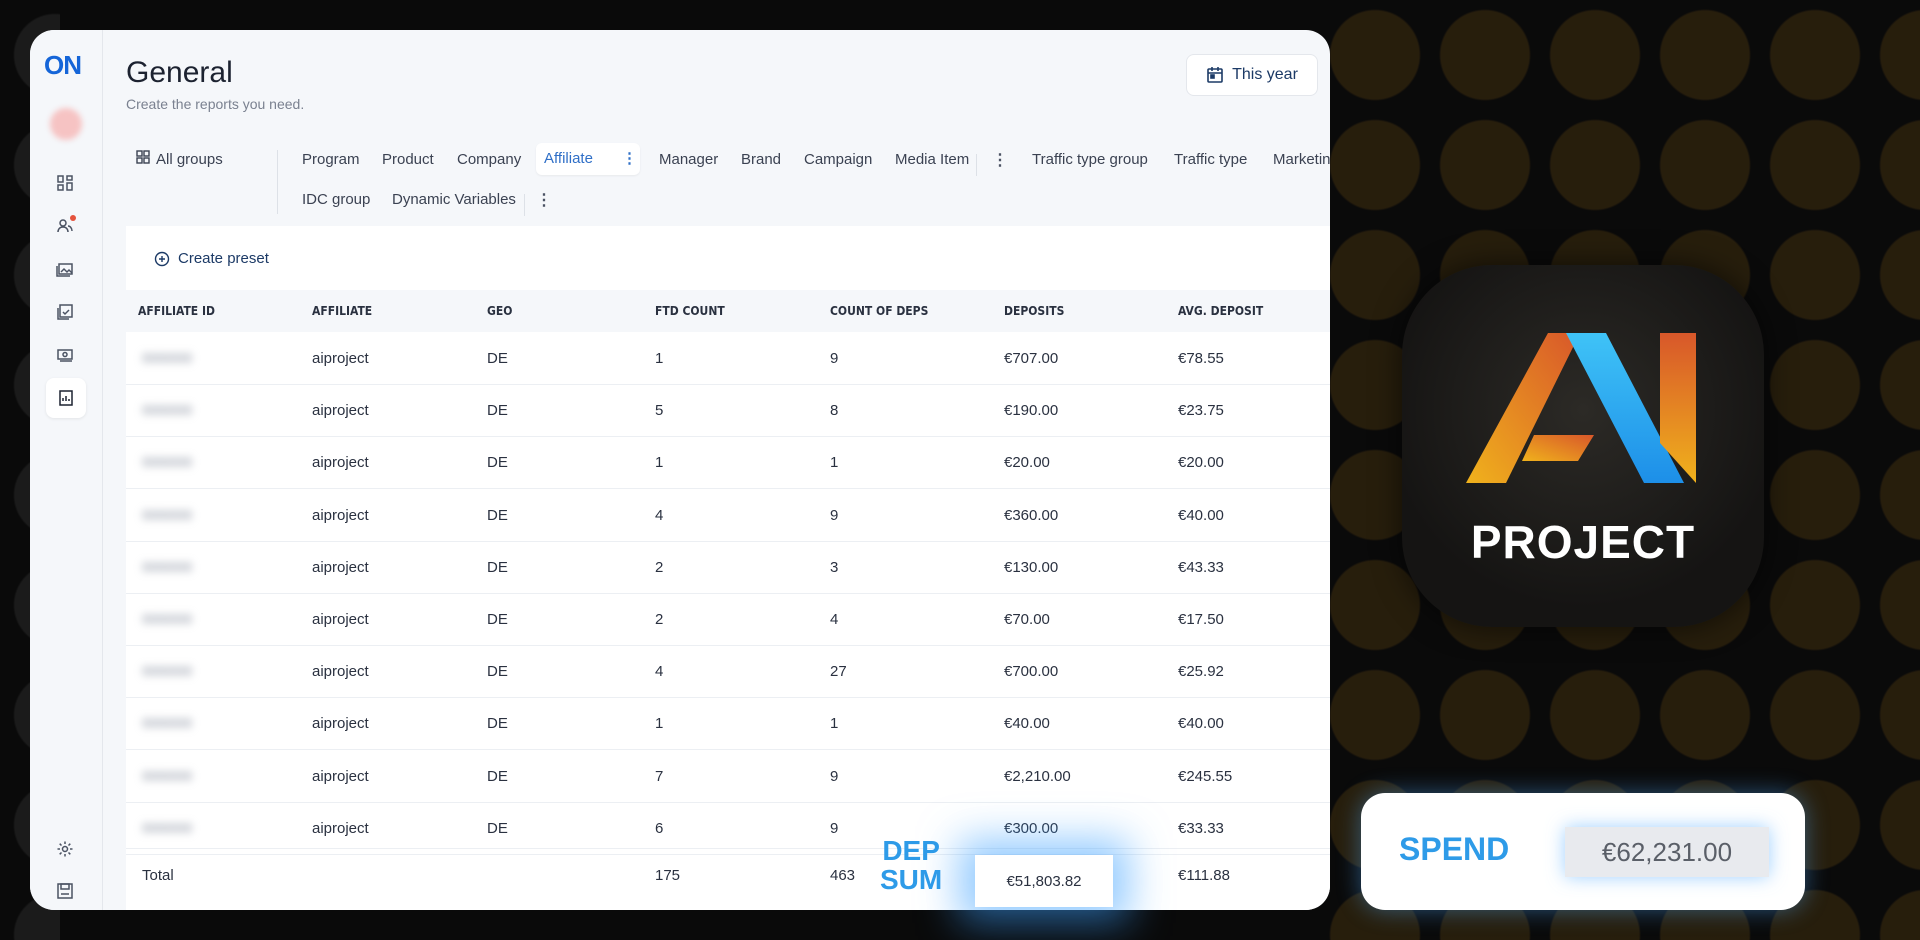 The height and width of the screenshot is (940, 1920). Describe the element at coordinates (65, 891) in the screenshot. I see `save-icon` at that location.